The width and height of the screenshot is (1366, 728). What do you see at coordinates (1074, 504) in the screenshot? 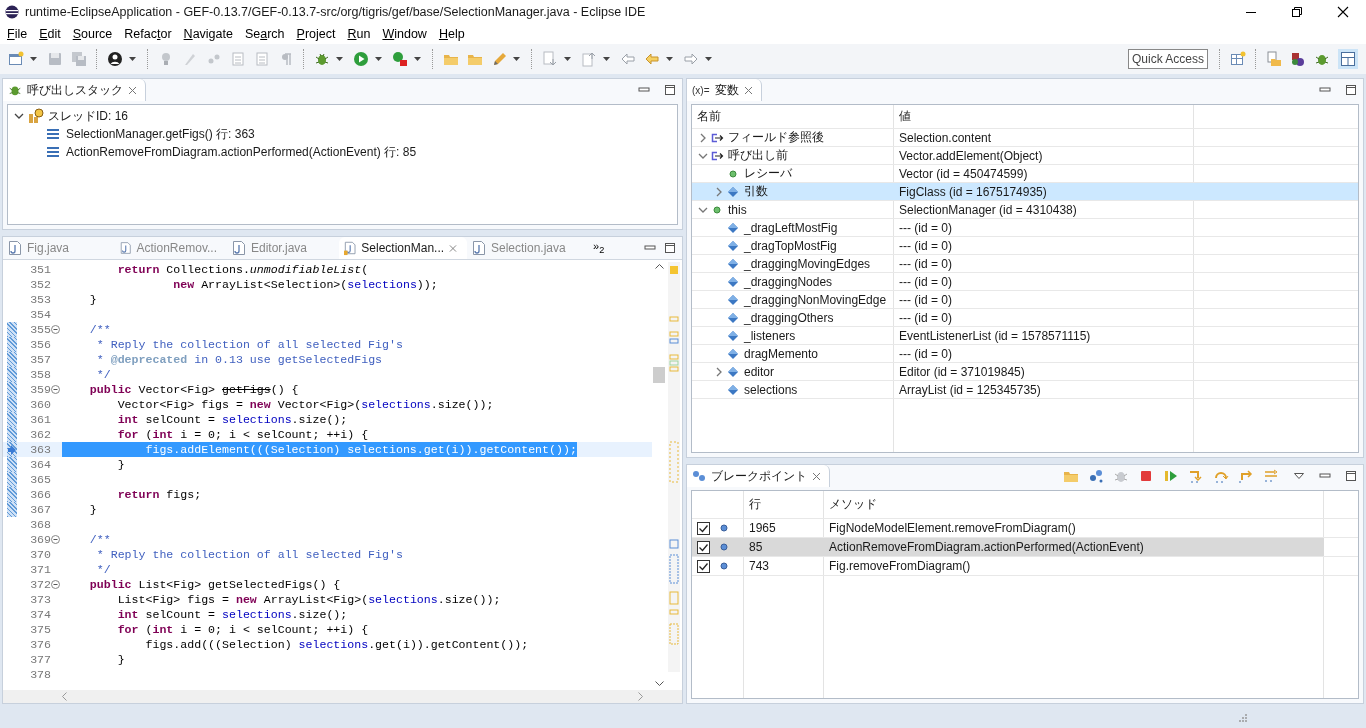
I see `column-header: メソッド` at bounding box center [1074, 504].